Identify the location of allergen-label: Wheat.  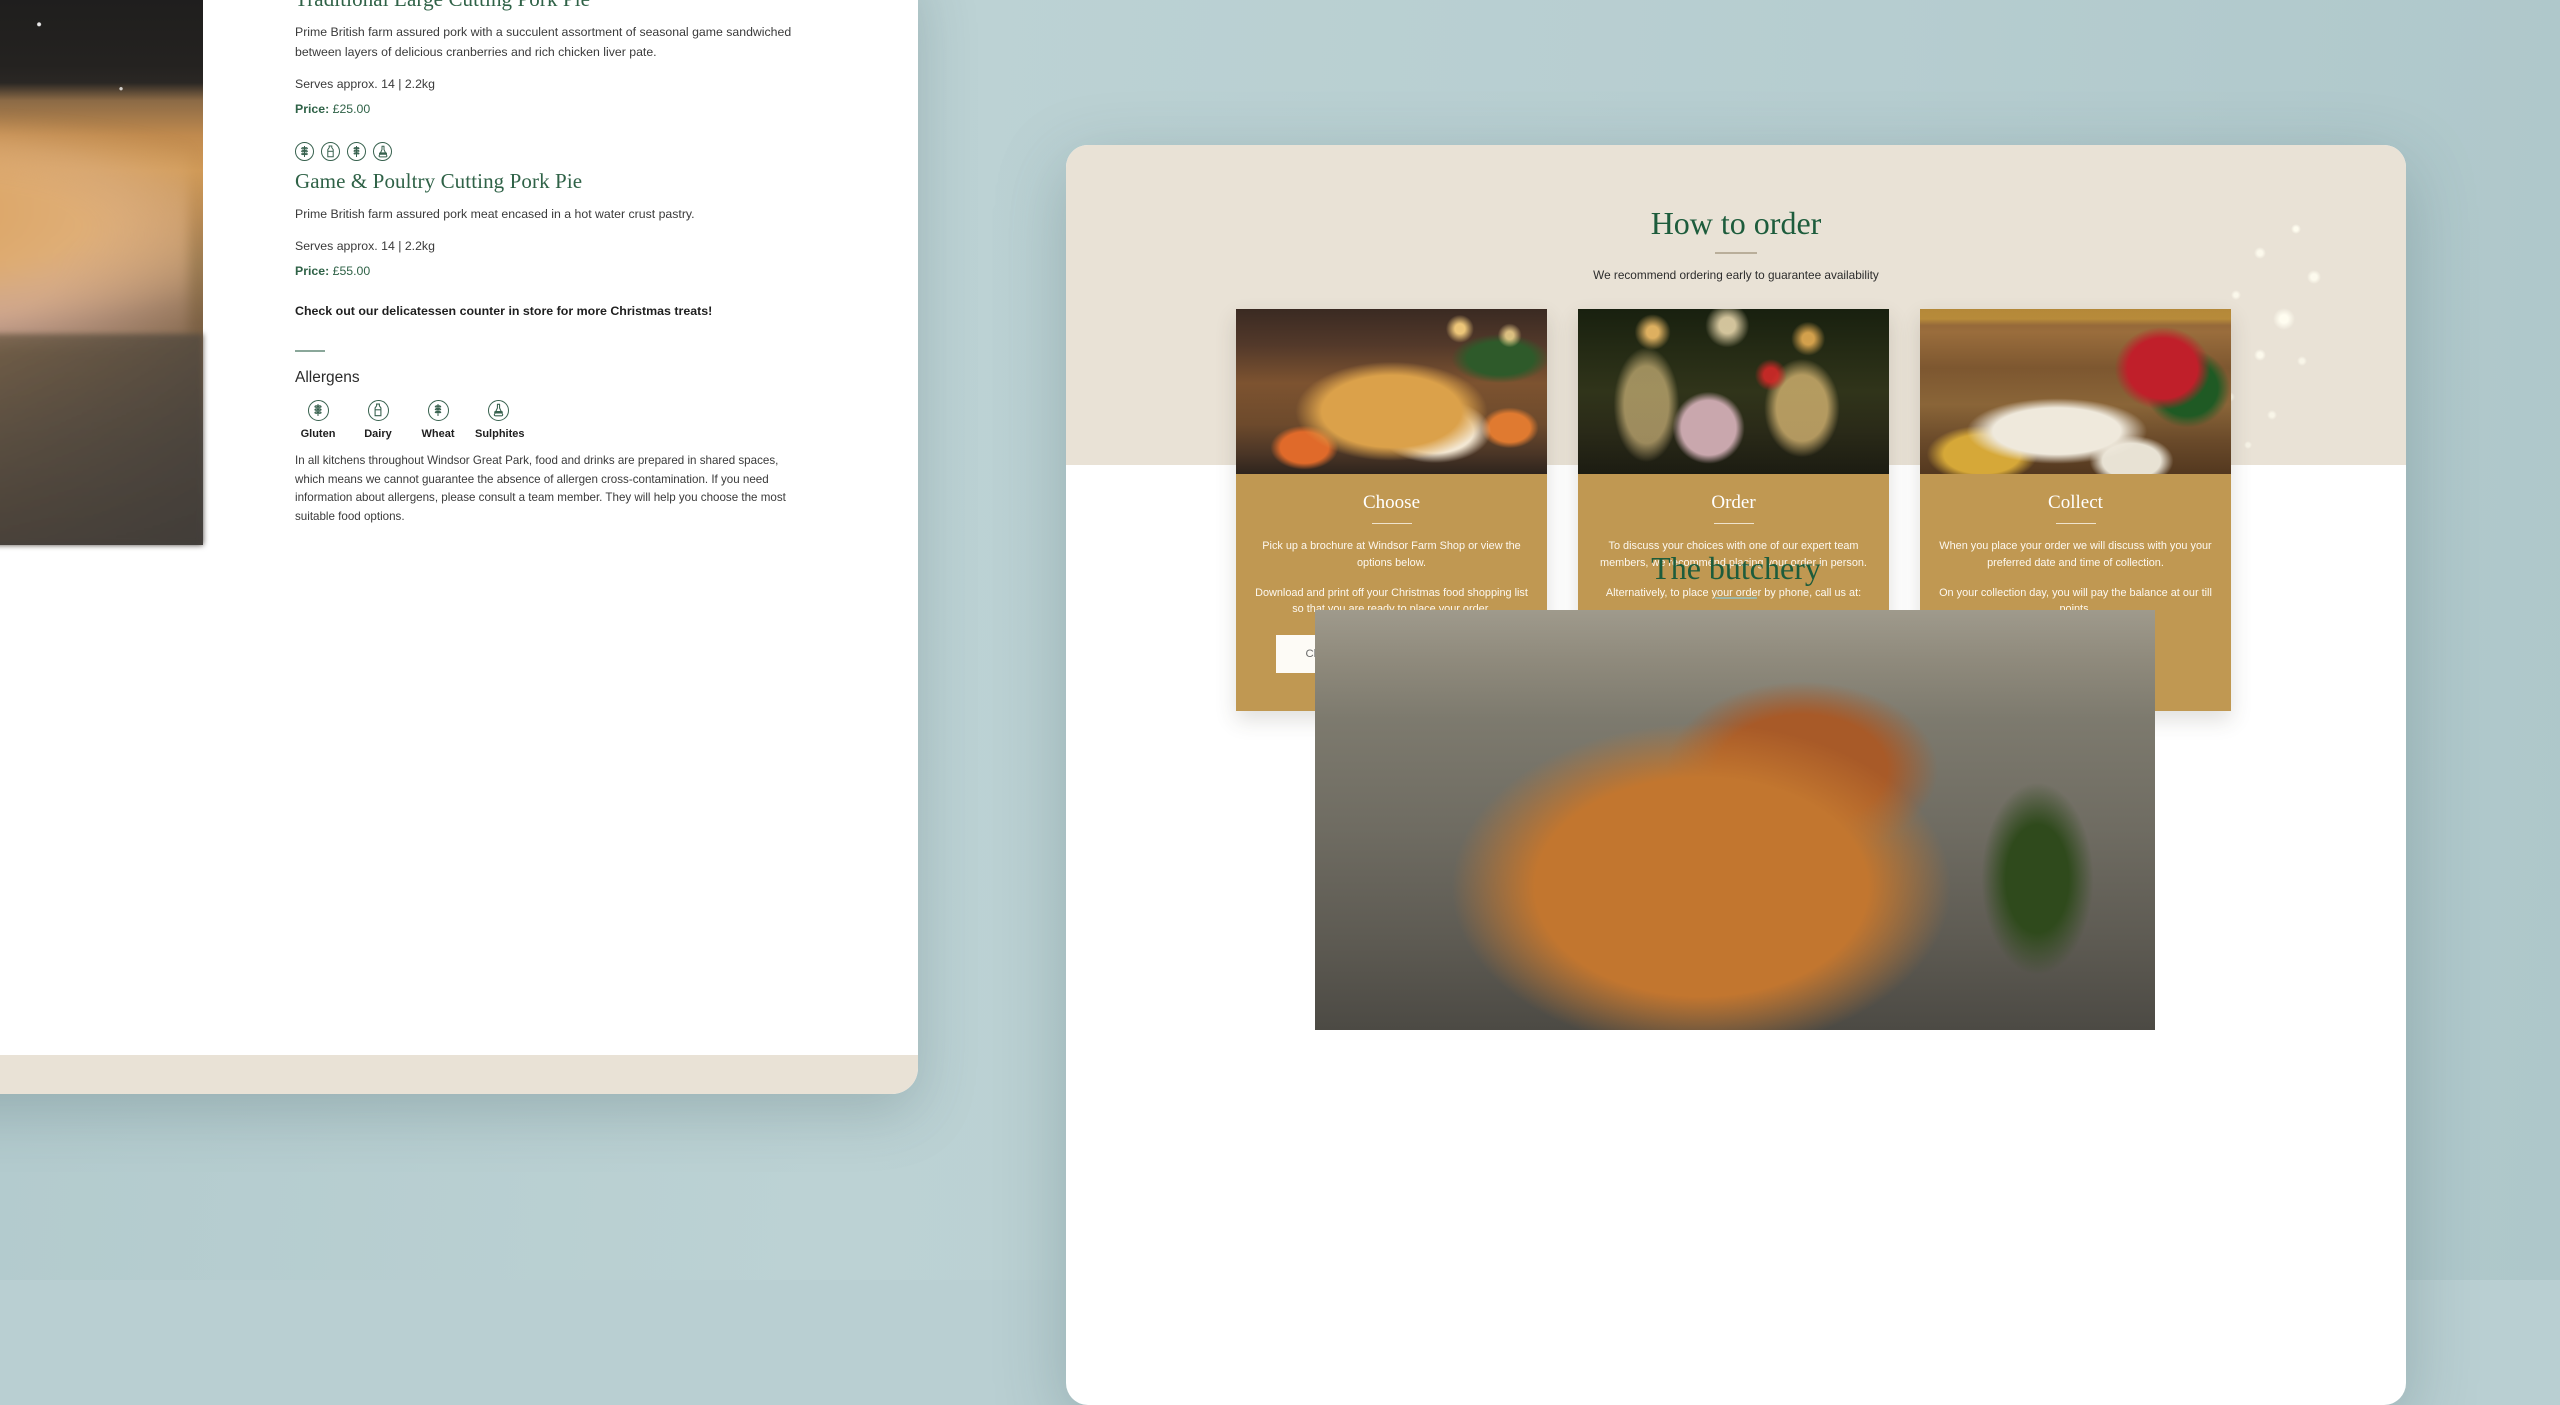
(438, 434).